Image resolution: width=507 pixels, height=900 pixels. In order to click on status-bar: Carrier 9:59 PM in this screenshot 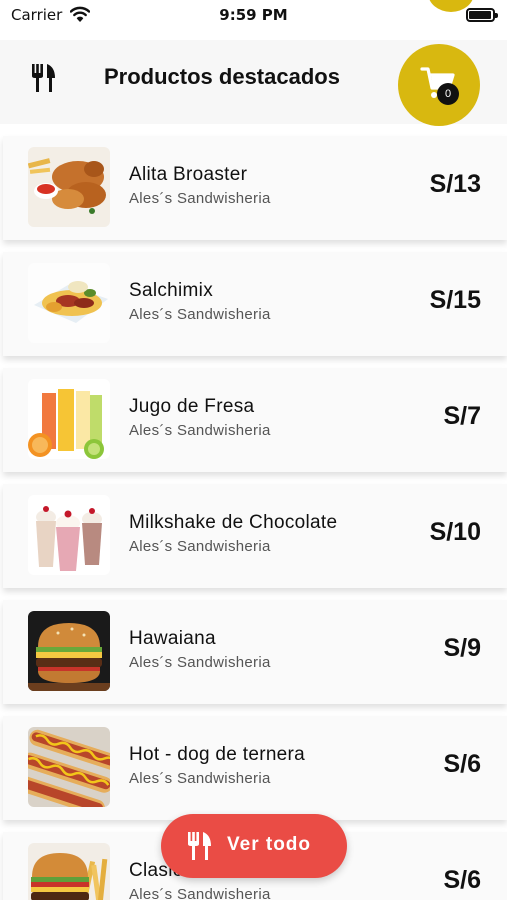, I will do `click(253, 16)`.